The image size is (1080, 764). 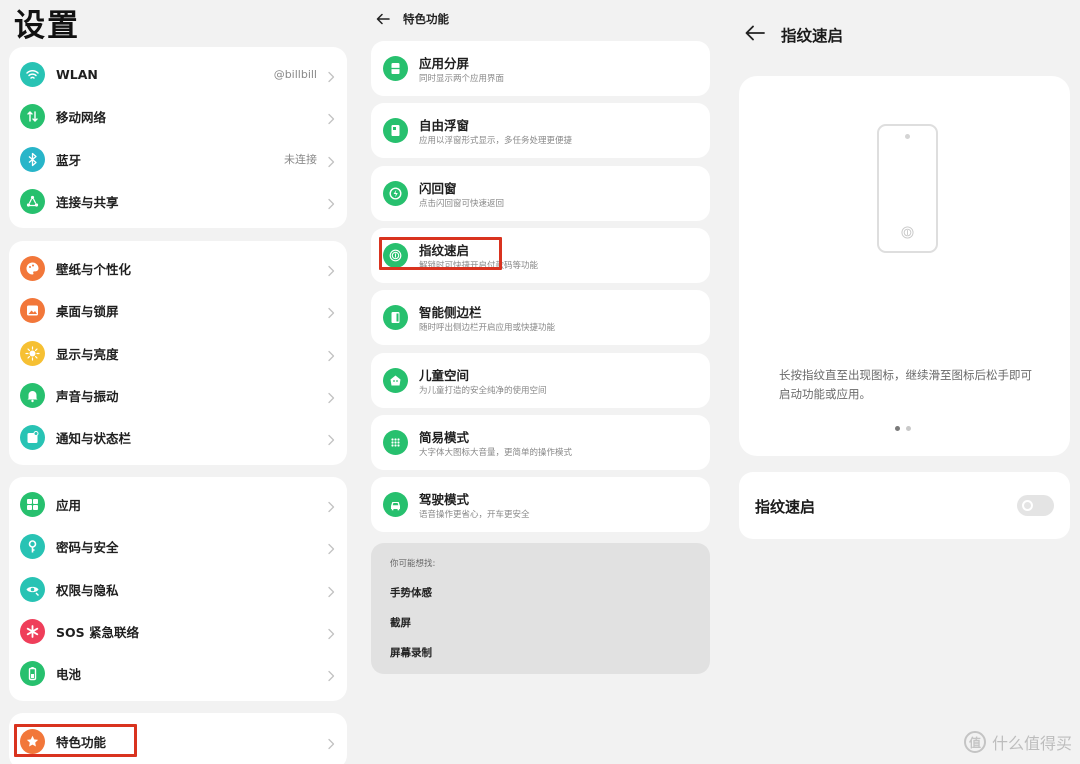 What do you see at coordinates (395, 504) in the screenshot?
I see `car-icon` at bounding box center [395, 504].